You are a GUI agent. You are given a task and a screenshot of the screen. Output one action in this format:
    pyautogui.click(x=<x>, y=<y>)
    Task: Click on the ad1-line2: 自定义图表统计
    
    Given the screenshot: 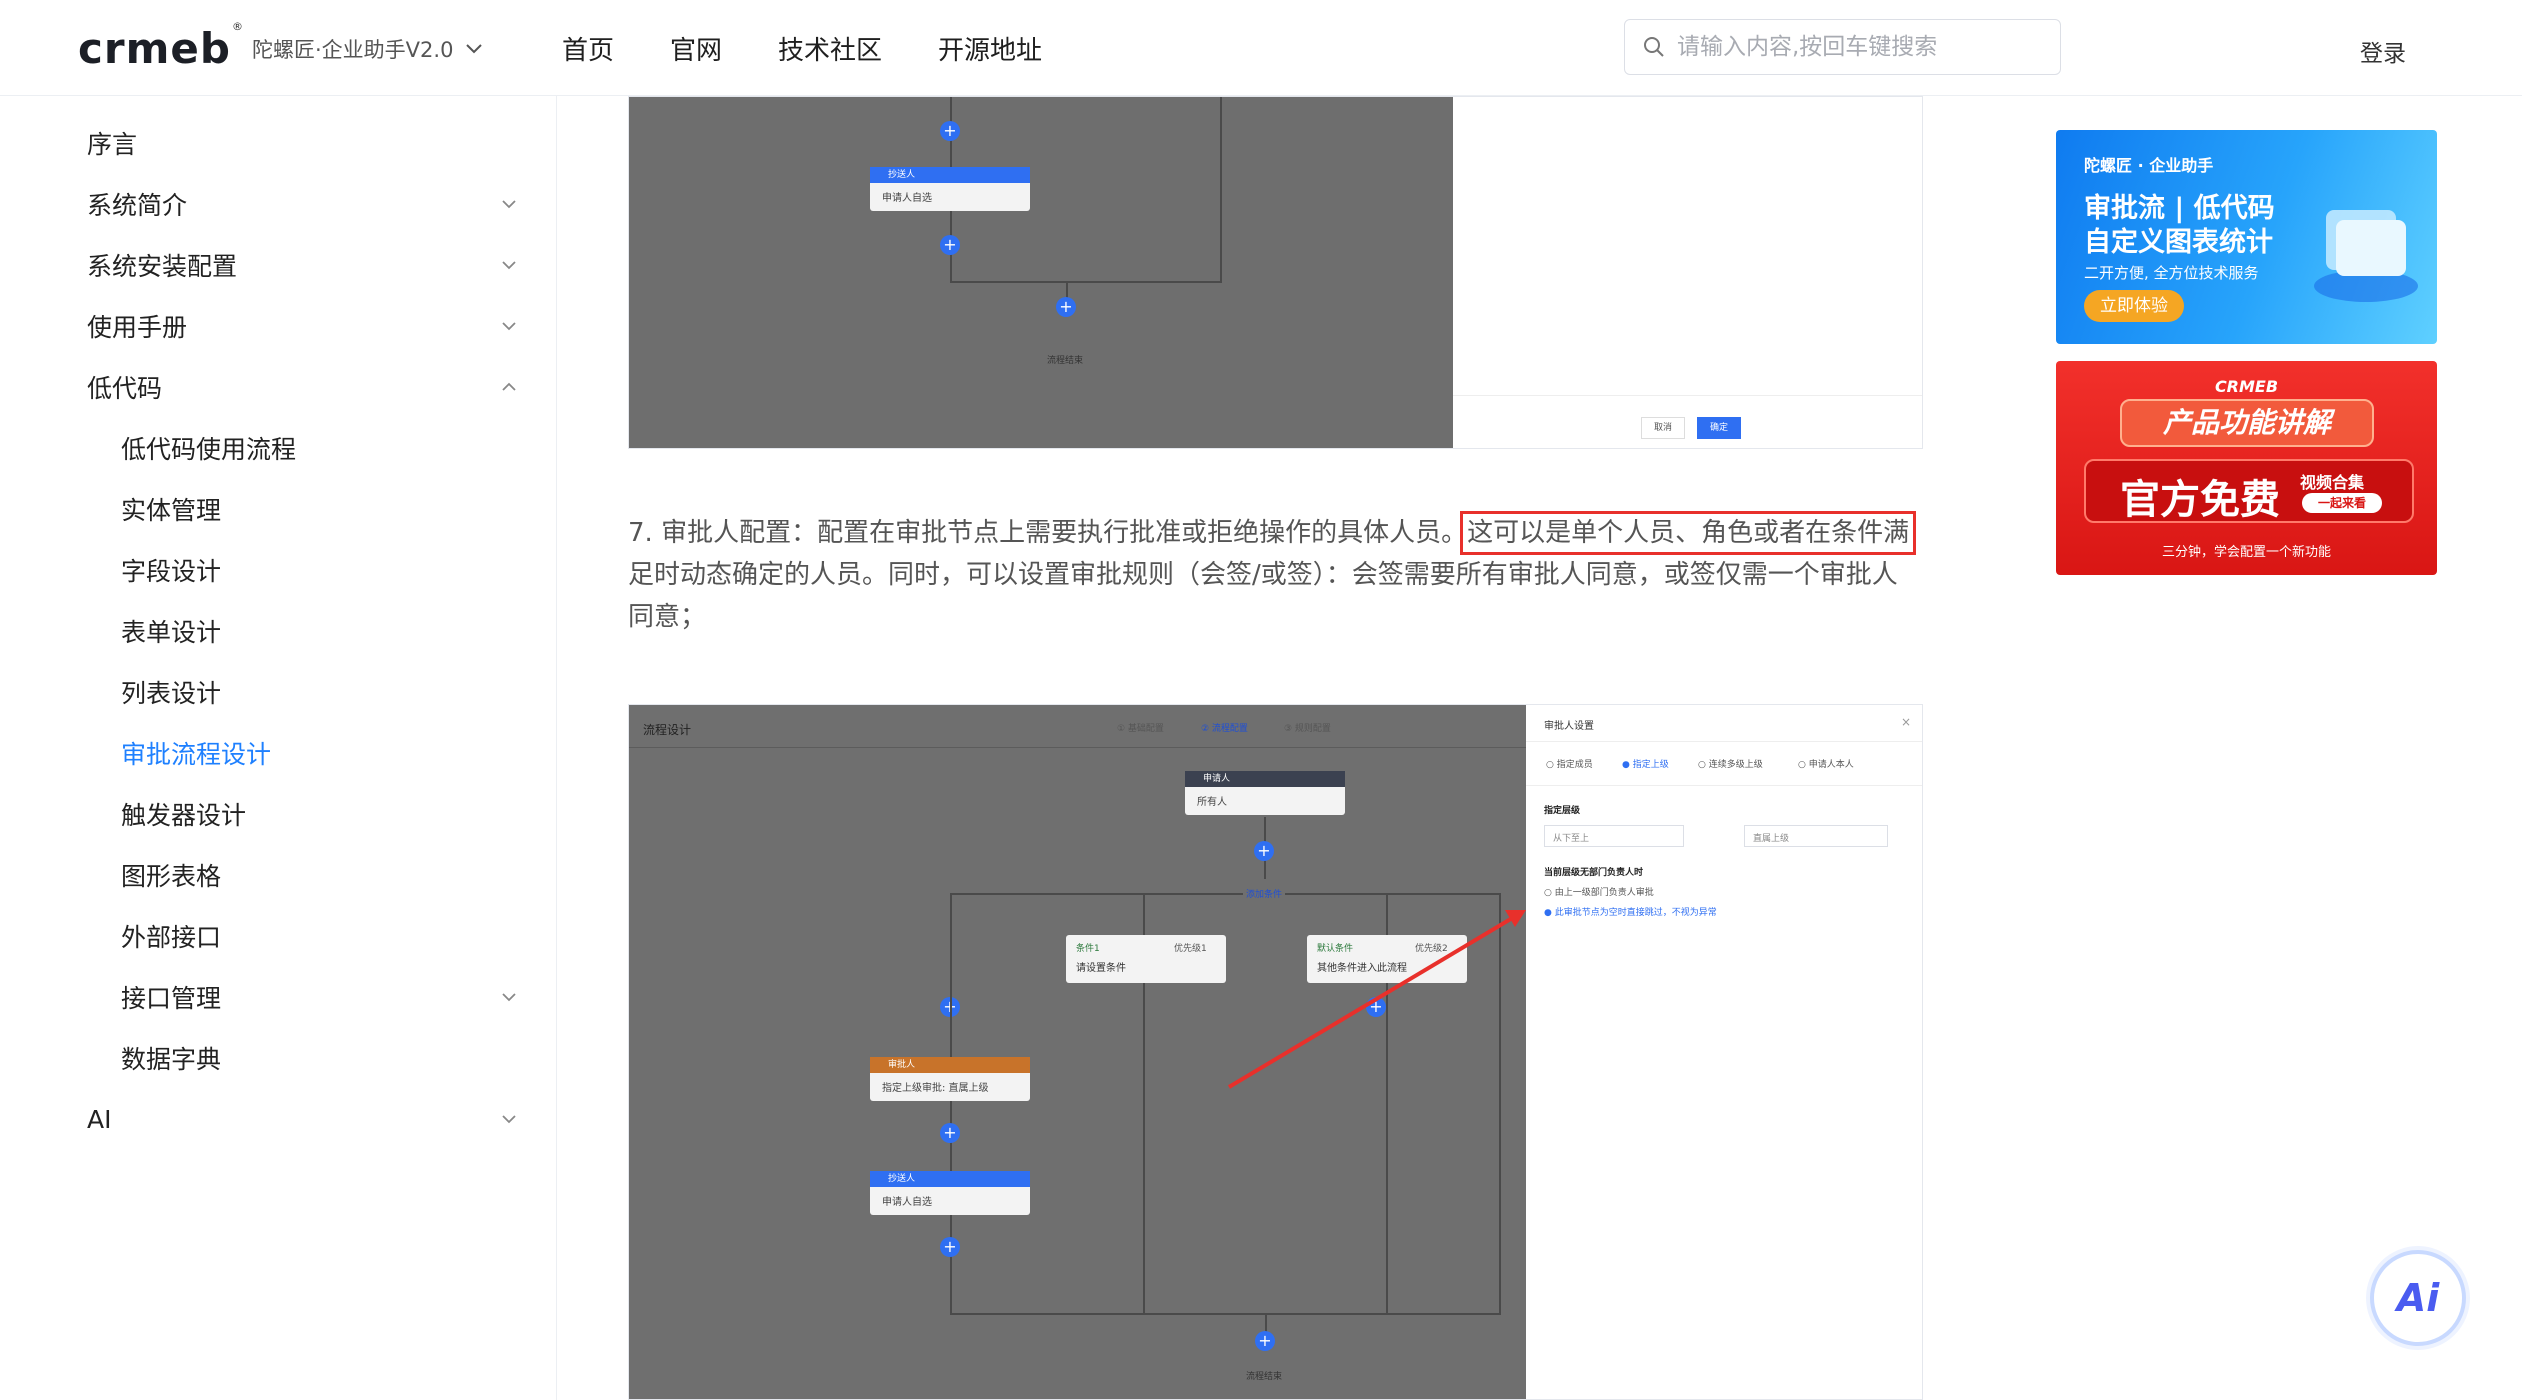 What is the action you would take?
    pyautogui.click(x=2178, y=242)
    